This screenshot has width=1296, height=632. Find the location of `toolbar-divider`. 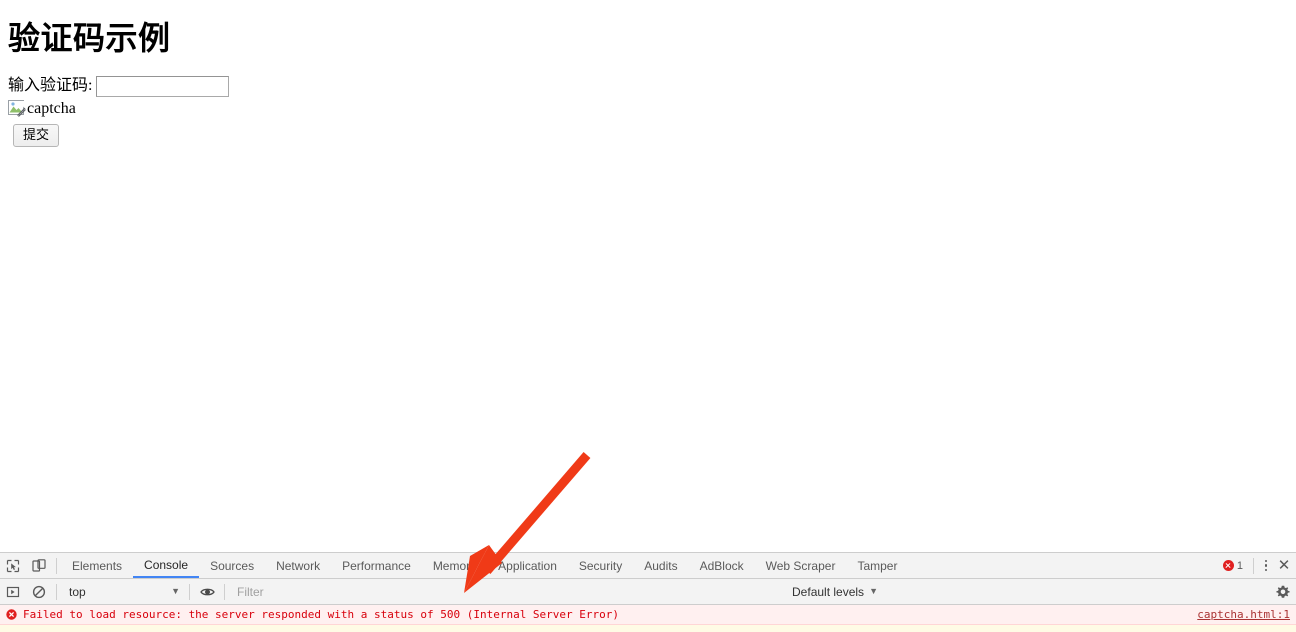

toolbar-divider is located at coordinates (56, 565).